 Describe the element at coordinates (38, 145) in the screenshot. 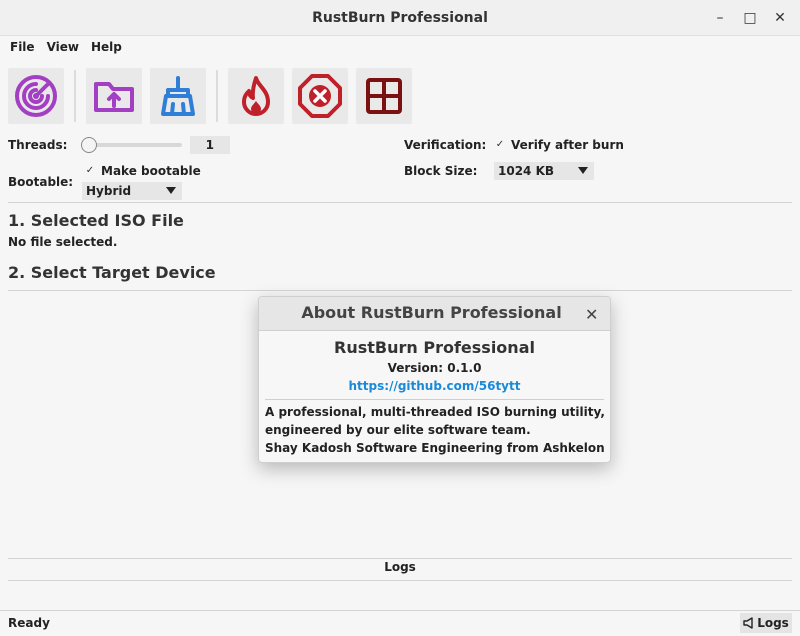

I see `threads-label: Threads:` at that location.